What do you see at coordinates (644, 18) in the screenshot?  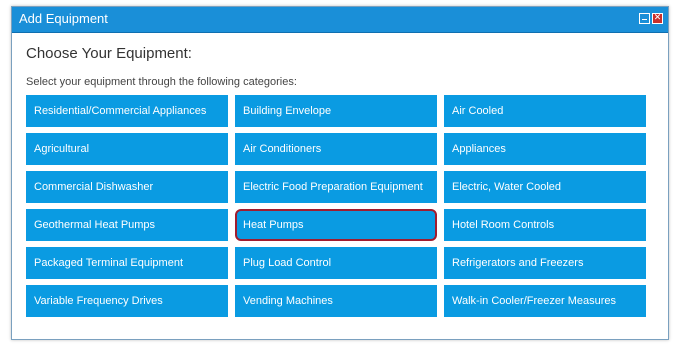 I see `minimize-icon` at bounding box center [644, 18].